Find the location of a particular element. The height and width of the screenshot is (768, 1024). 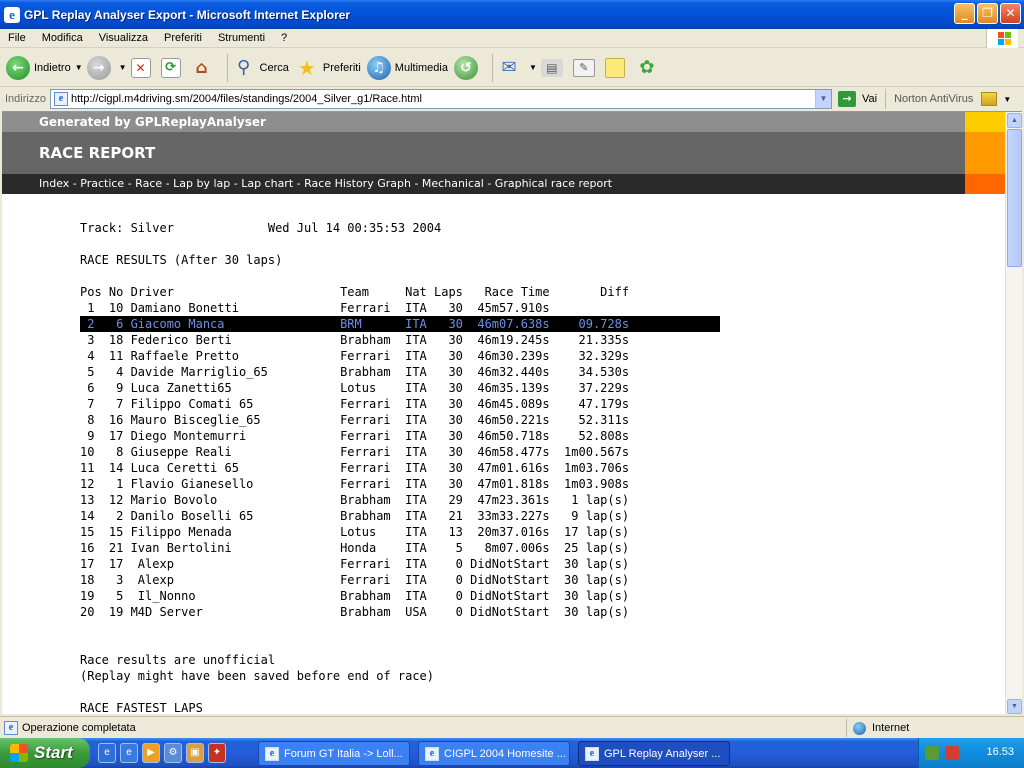

header-swatch-yellow is located at coordinates (985, 122).